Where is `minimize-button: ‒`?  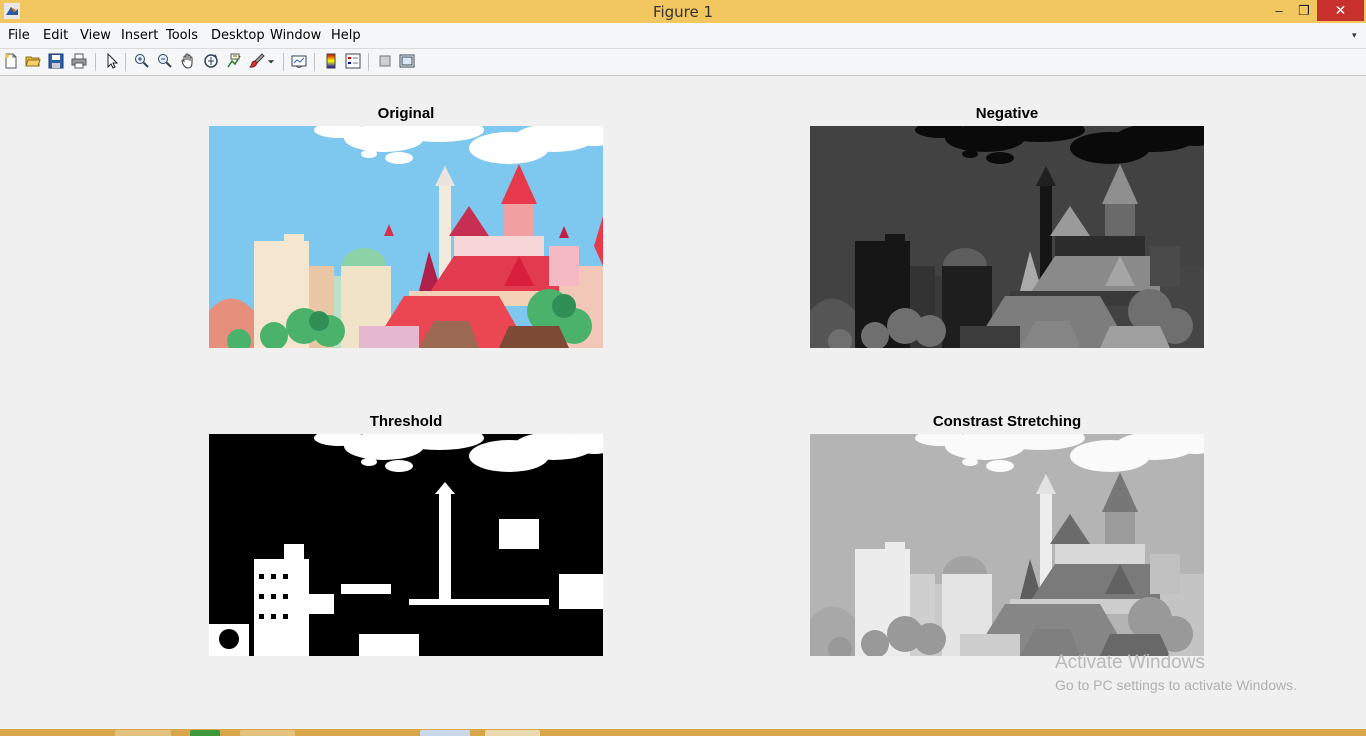
minimize-button: ‒ is located at coordinates (1279, 10).